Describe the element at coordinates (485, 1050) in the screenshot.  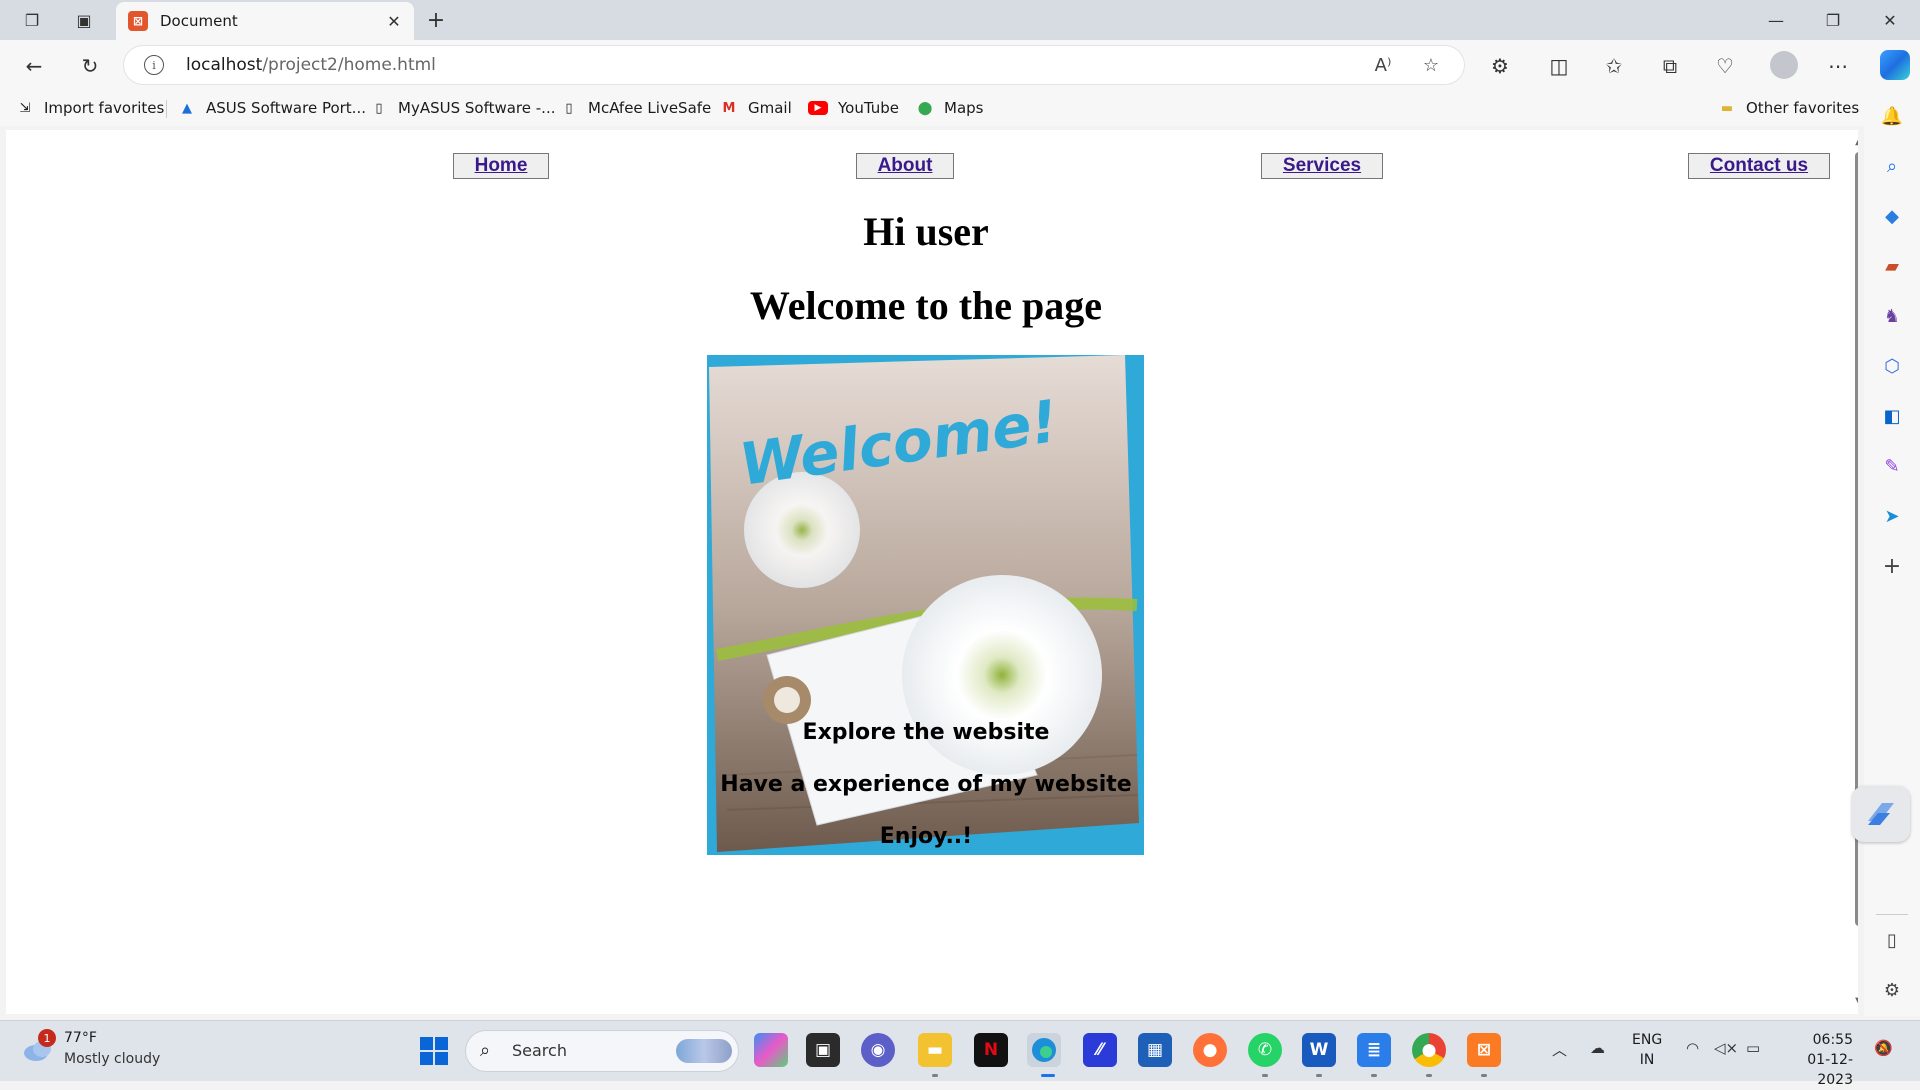
I see `search-icon: ⌕` at that location.